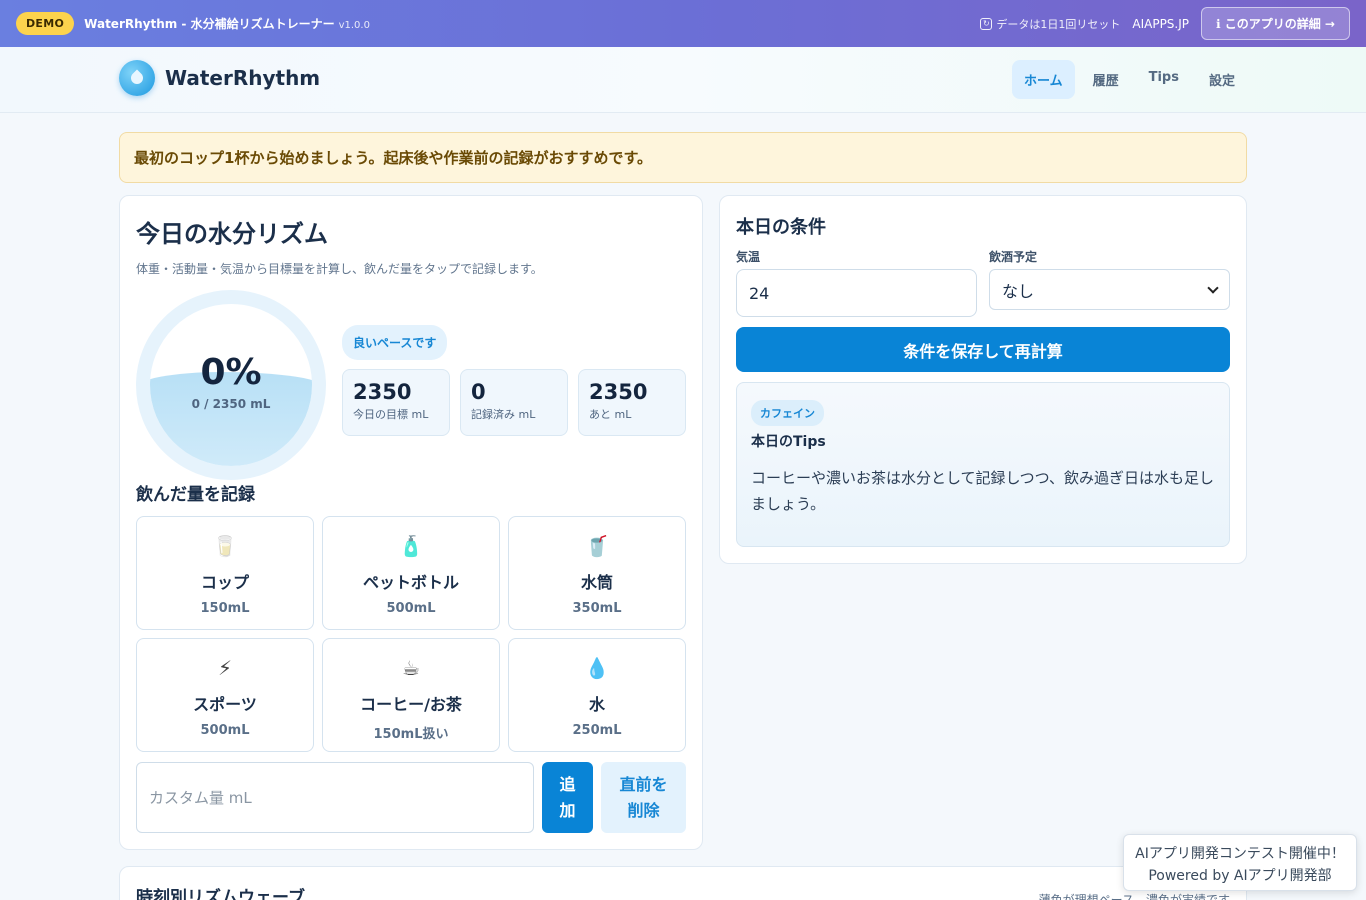 This screenshot has width=1366, height=900. What do you see at coordinates (354, 25) in the screenshot?
I see `app-version: v1.0.0` at bounding box center [354, 25].